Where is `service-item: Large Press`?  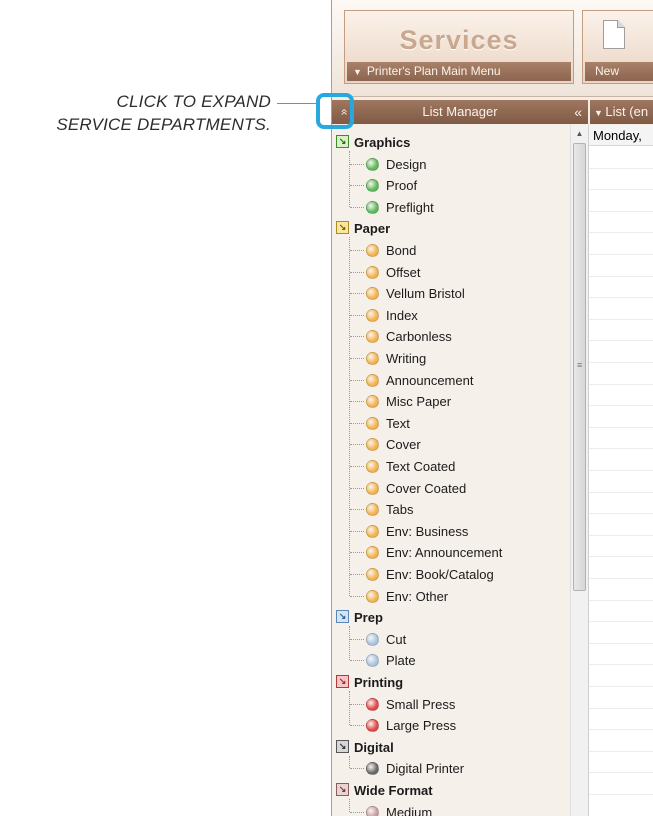 service-item: Large Press is located at coordinates (451, 725).